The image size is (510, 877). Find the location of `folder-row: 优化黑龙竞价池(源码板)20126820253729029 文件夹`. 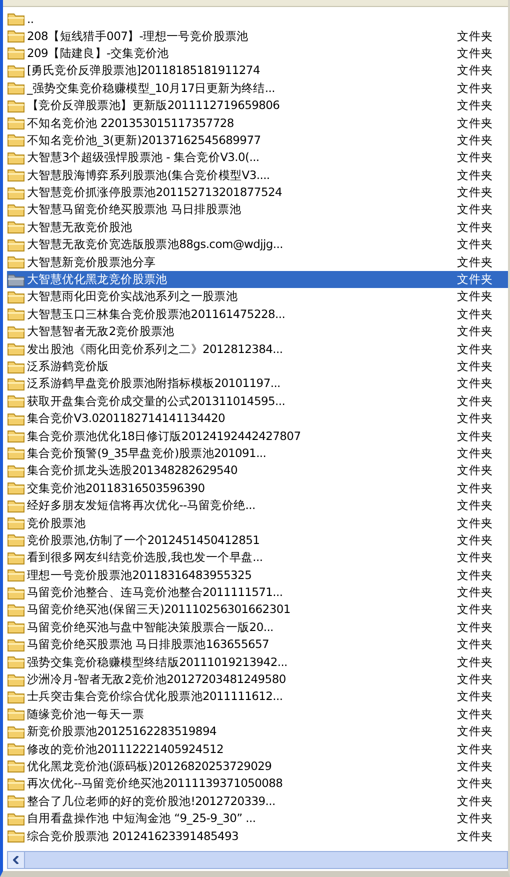

folder-row: 优化黑龙竞价池(源码板)20126820253729029 文件夹 is located at coordinates (257, 767).